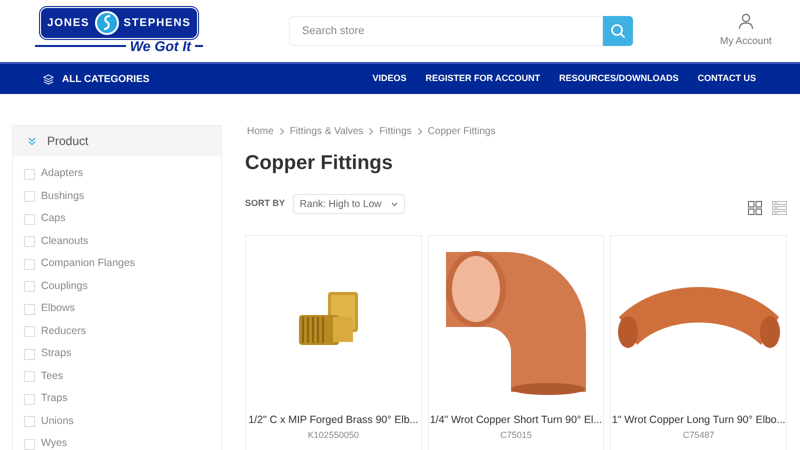 The height and width of the screenshot is (450, 800). What do you see at coordinates (619, 79) in the screenshot?
I see `nav-link: RESOURCES/DOWNLOADS` at bounding box center [619, 79].